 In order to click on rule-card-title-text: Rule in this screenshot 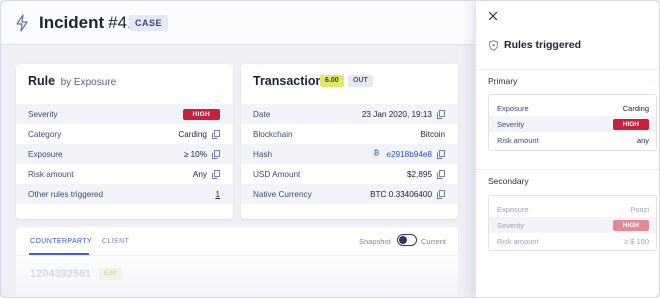, I will do `click(42, 81)`.